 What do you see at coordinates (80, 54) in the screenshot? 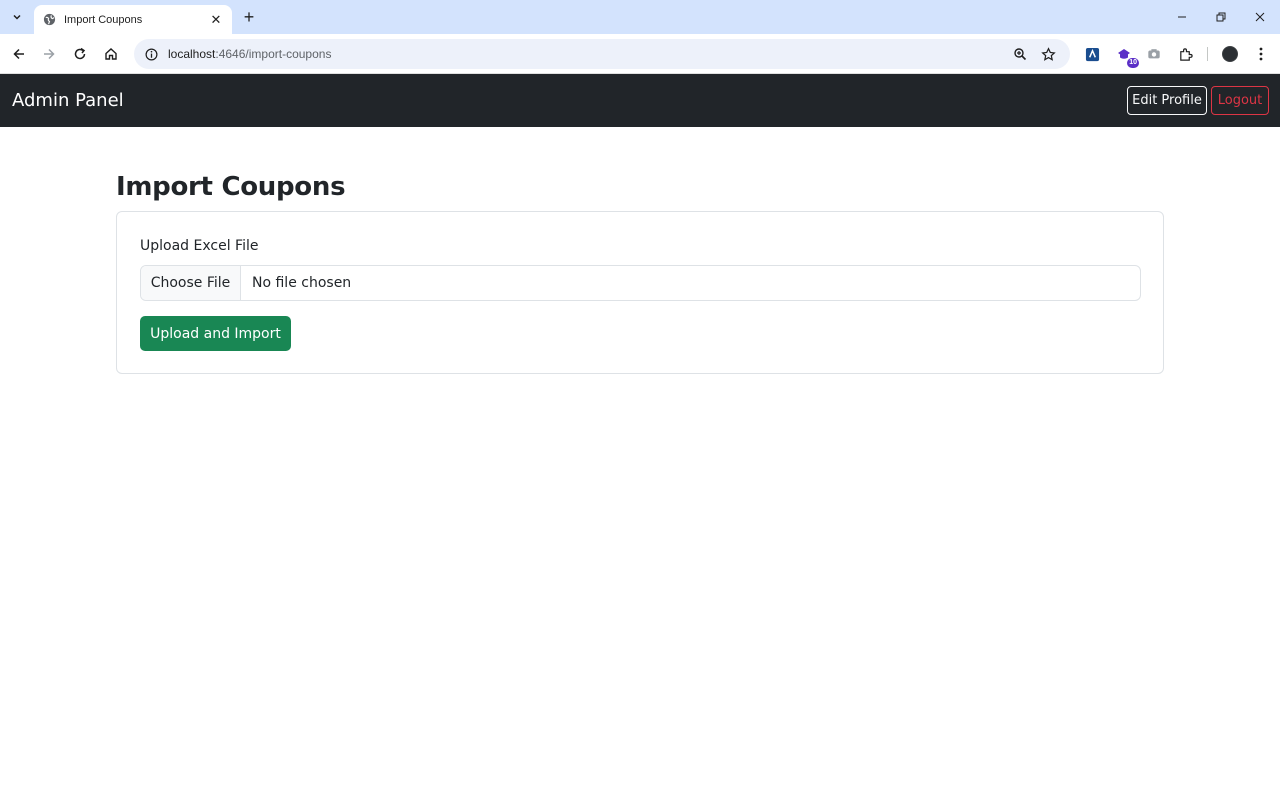
I see `reload-icon` at bounding box center [80, 54].